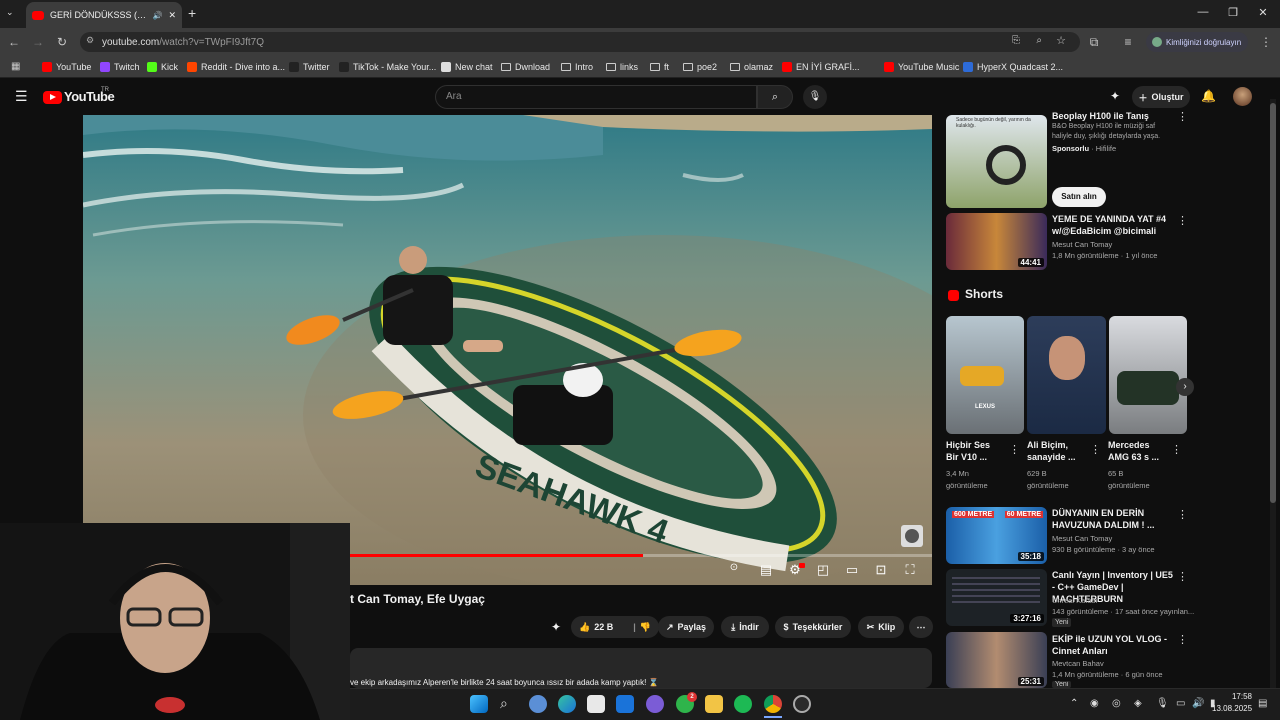 This screenshot has width=1280, height=720. Describe the element at coordinates (157, 15) in the screenshot. I see `speaker-icon: 🔊` at that location.